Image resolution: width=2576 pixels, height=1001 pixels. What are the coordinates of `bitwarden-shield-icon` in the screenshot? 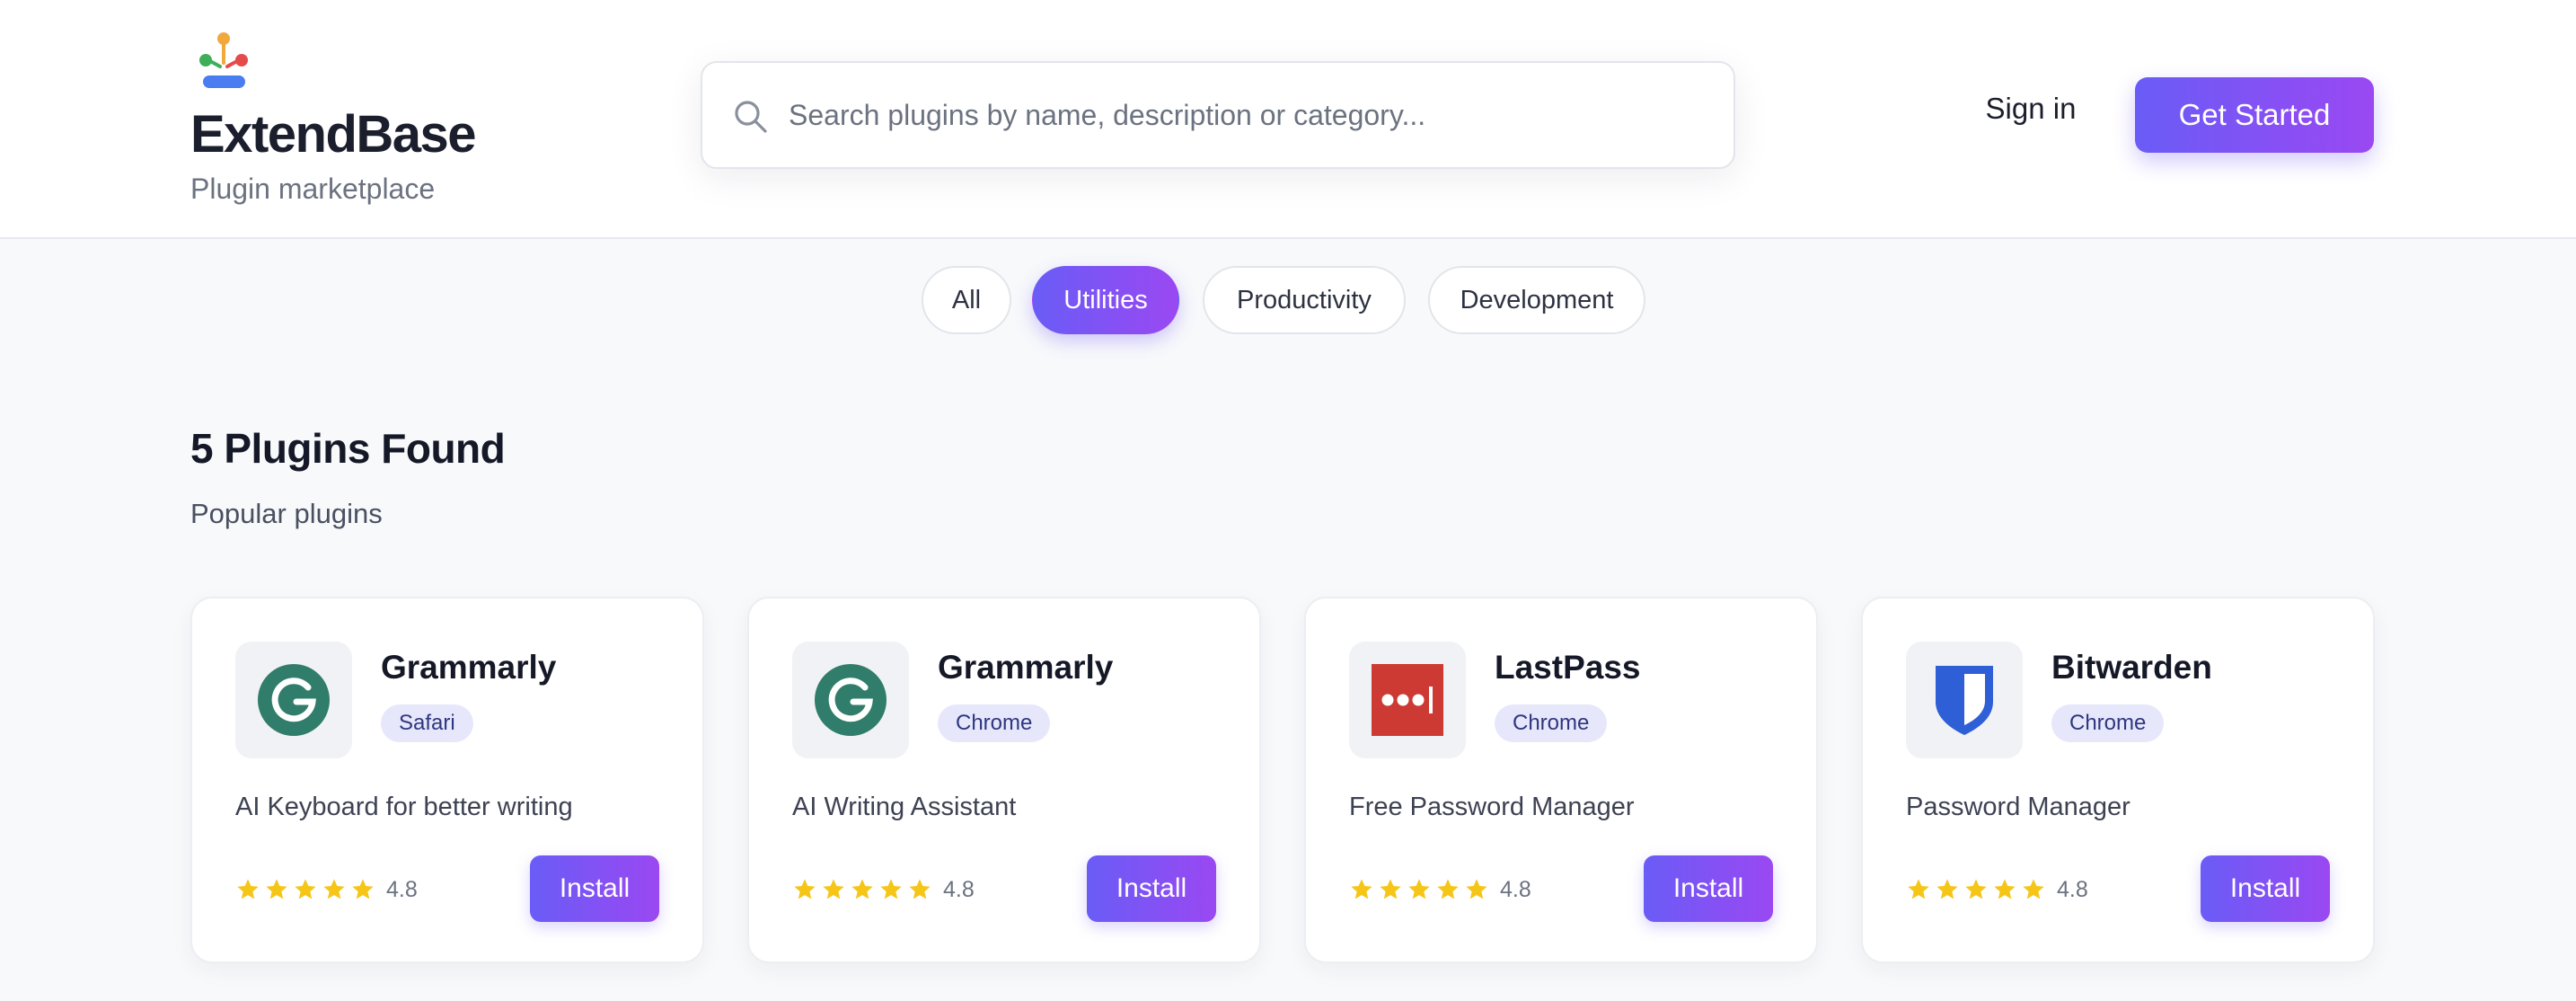 It's located at (1964, 700).